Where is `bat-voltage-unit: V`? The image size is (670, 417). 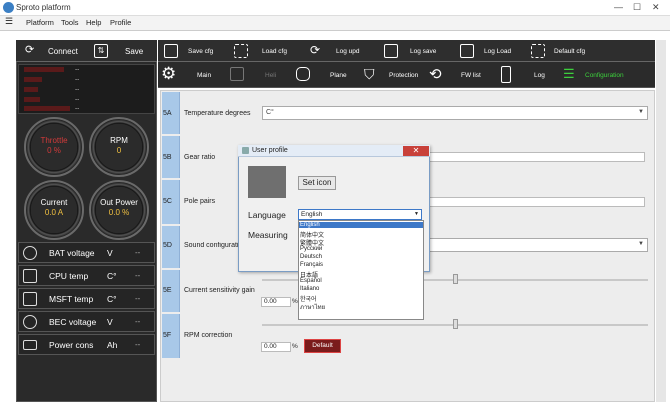
bat-voltage-unit: V is located at coordinates (110, 253).